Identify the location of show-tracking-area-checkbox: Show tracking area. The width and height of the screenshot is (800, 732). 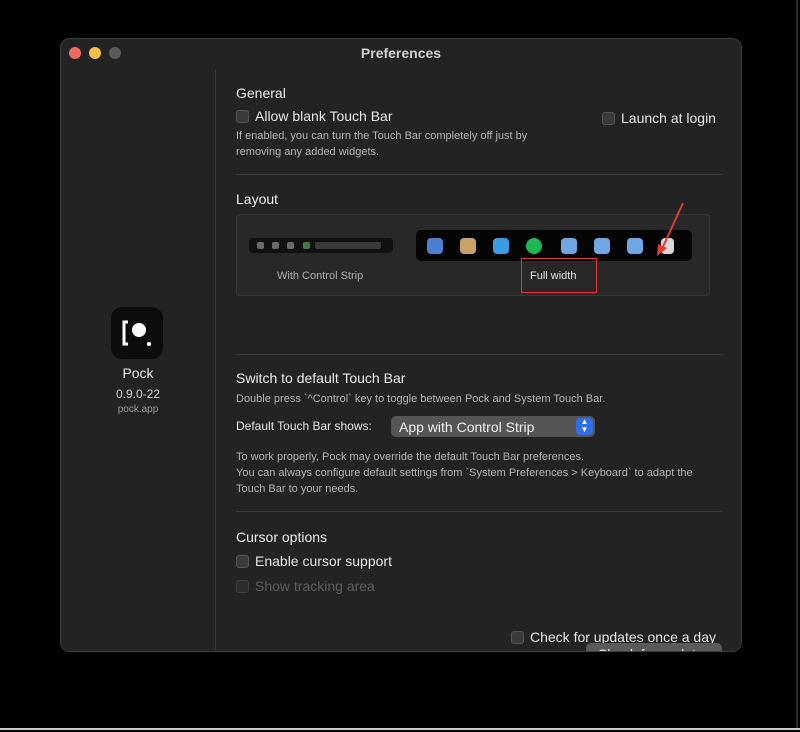
(305, 586).